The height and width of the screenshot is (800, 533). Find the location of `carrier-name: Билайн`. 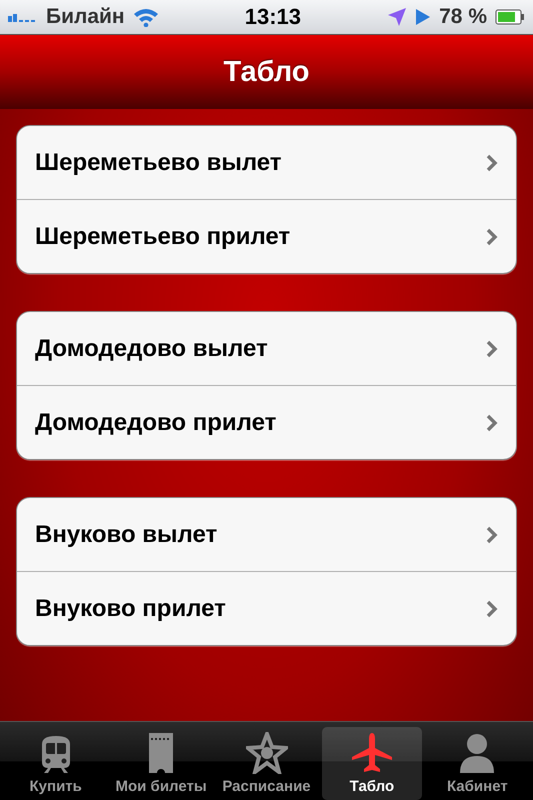

carrier-name: Билайн is located at coordinates (85, 17).